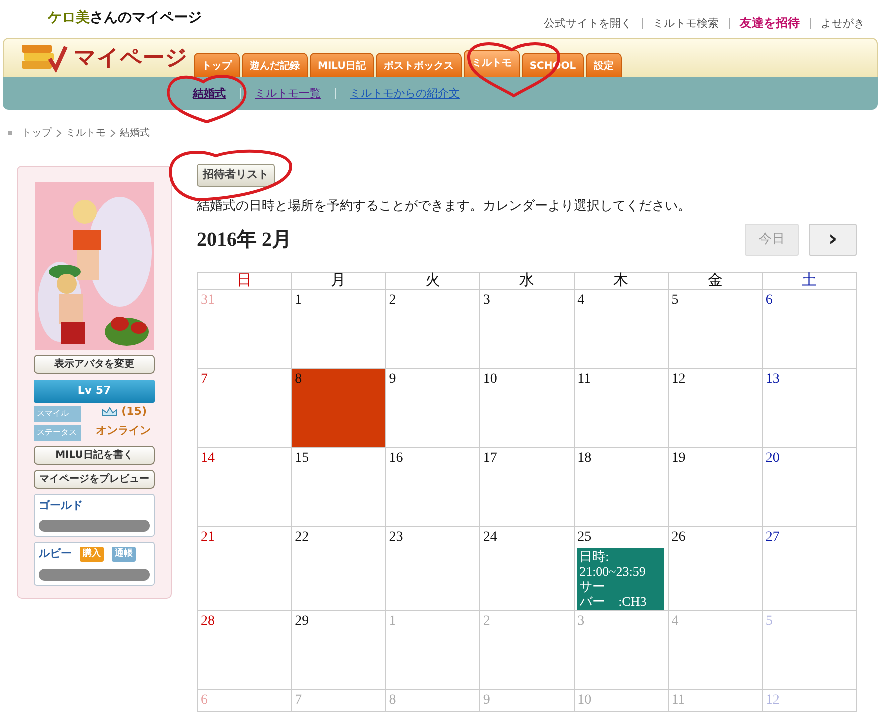 The height and width of the screenshot is (713, 881). I want to click on calendar-day: 8, so click(339, 408).